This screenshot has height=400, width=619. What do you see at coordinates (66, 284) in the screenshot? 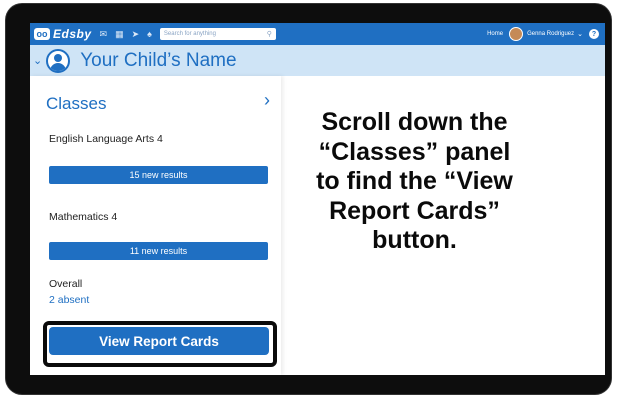
I see `overall-label: Overall` at bounding box center [66, 284].